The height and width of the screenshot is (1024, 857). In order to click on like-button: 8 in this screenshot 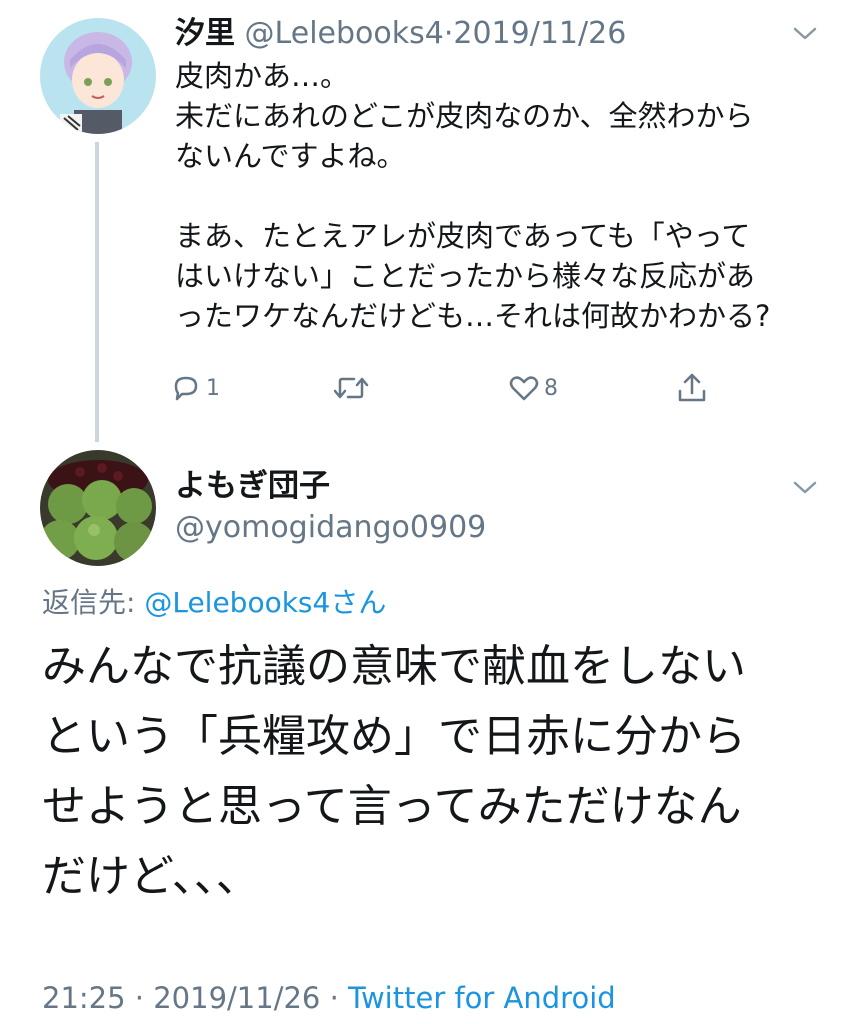, I will do `click(533, 388)`.